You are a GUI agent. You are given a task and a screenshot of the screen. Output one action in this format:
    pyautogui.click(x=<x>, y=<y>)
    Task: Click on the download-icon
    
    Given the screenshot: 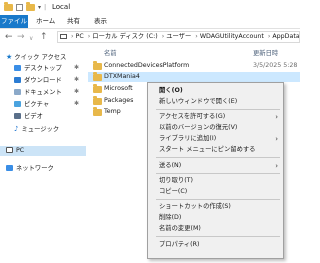 What is the action you would take?
    pyautogui.click(x=17, y=80)
    